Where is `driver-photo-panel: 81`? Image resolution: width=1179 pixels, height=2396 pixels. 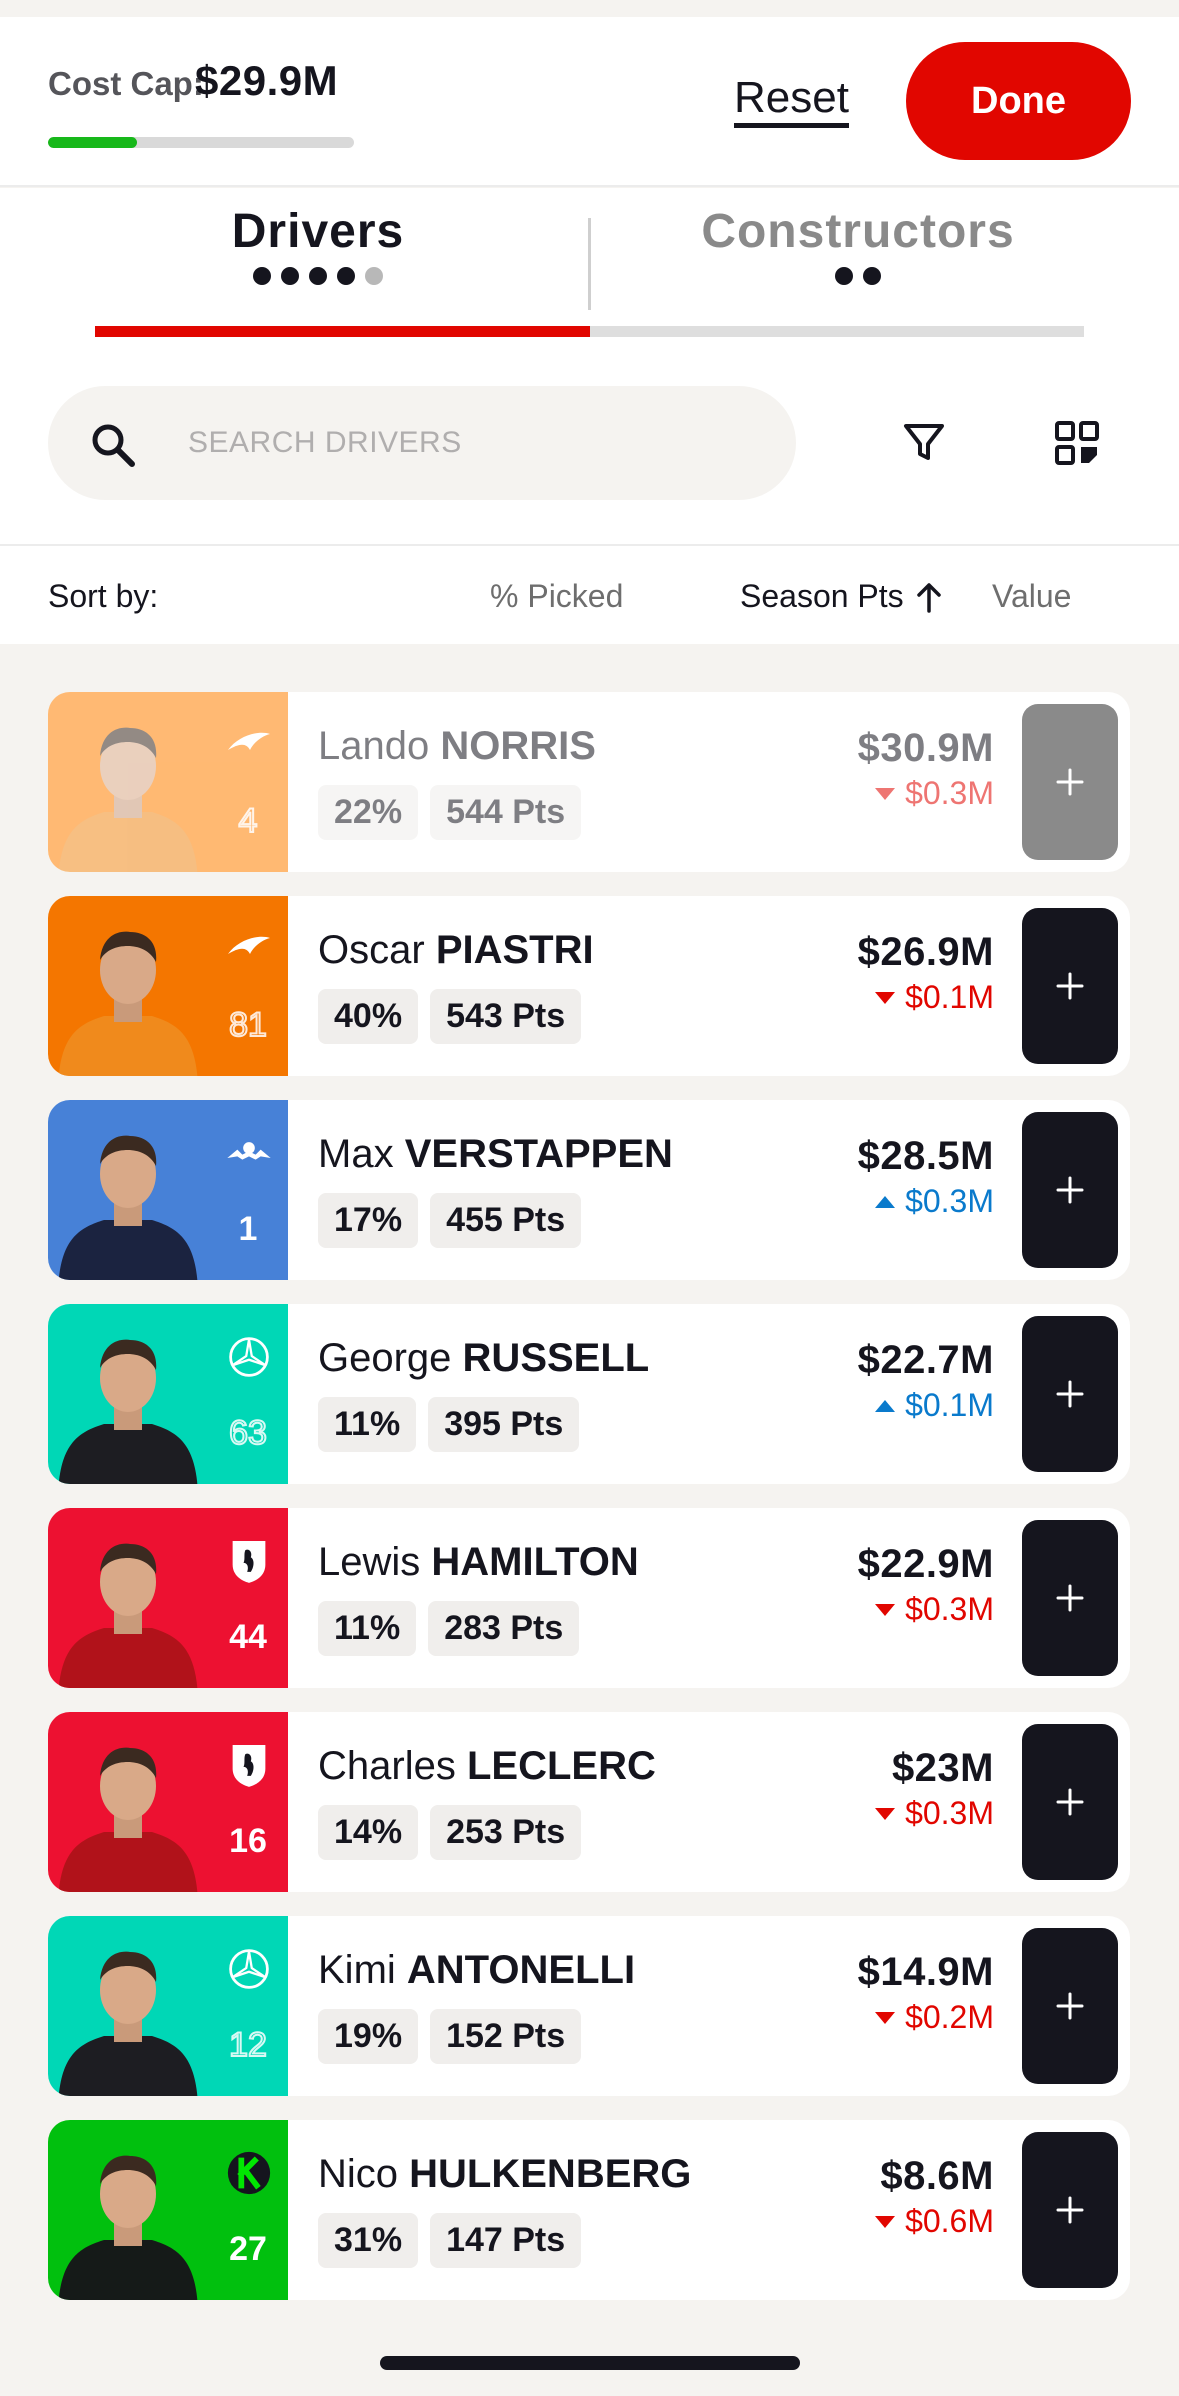
driver-photo-panel: 81 is located at coordinates (168, 986).